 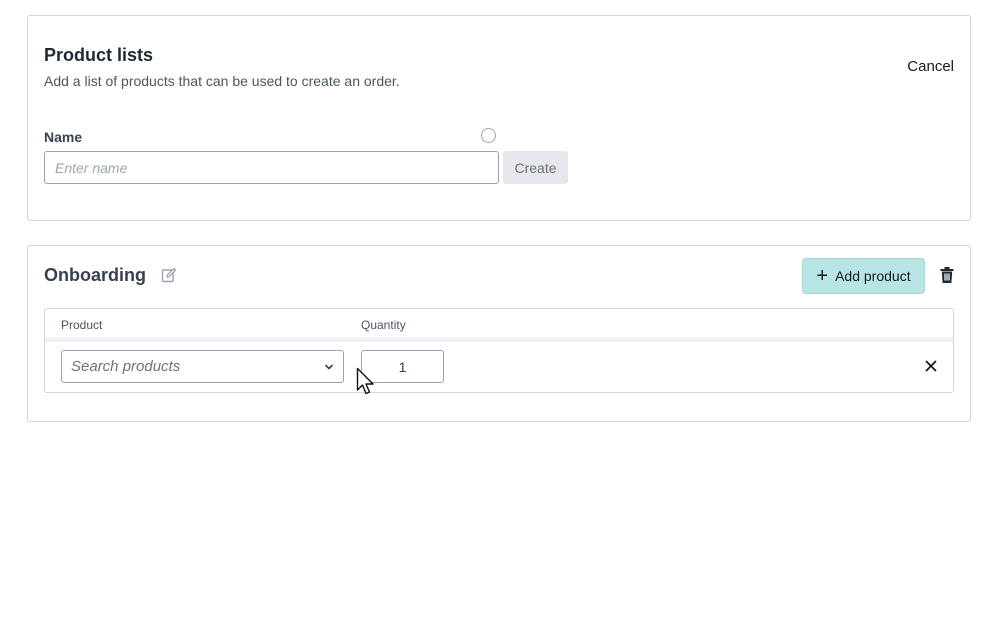 I want to click on add-product-button: + Add product, so click(x=863, y=276).